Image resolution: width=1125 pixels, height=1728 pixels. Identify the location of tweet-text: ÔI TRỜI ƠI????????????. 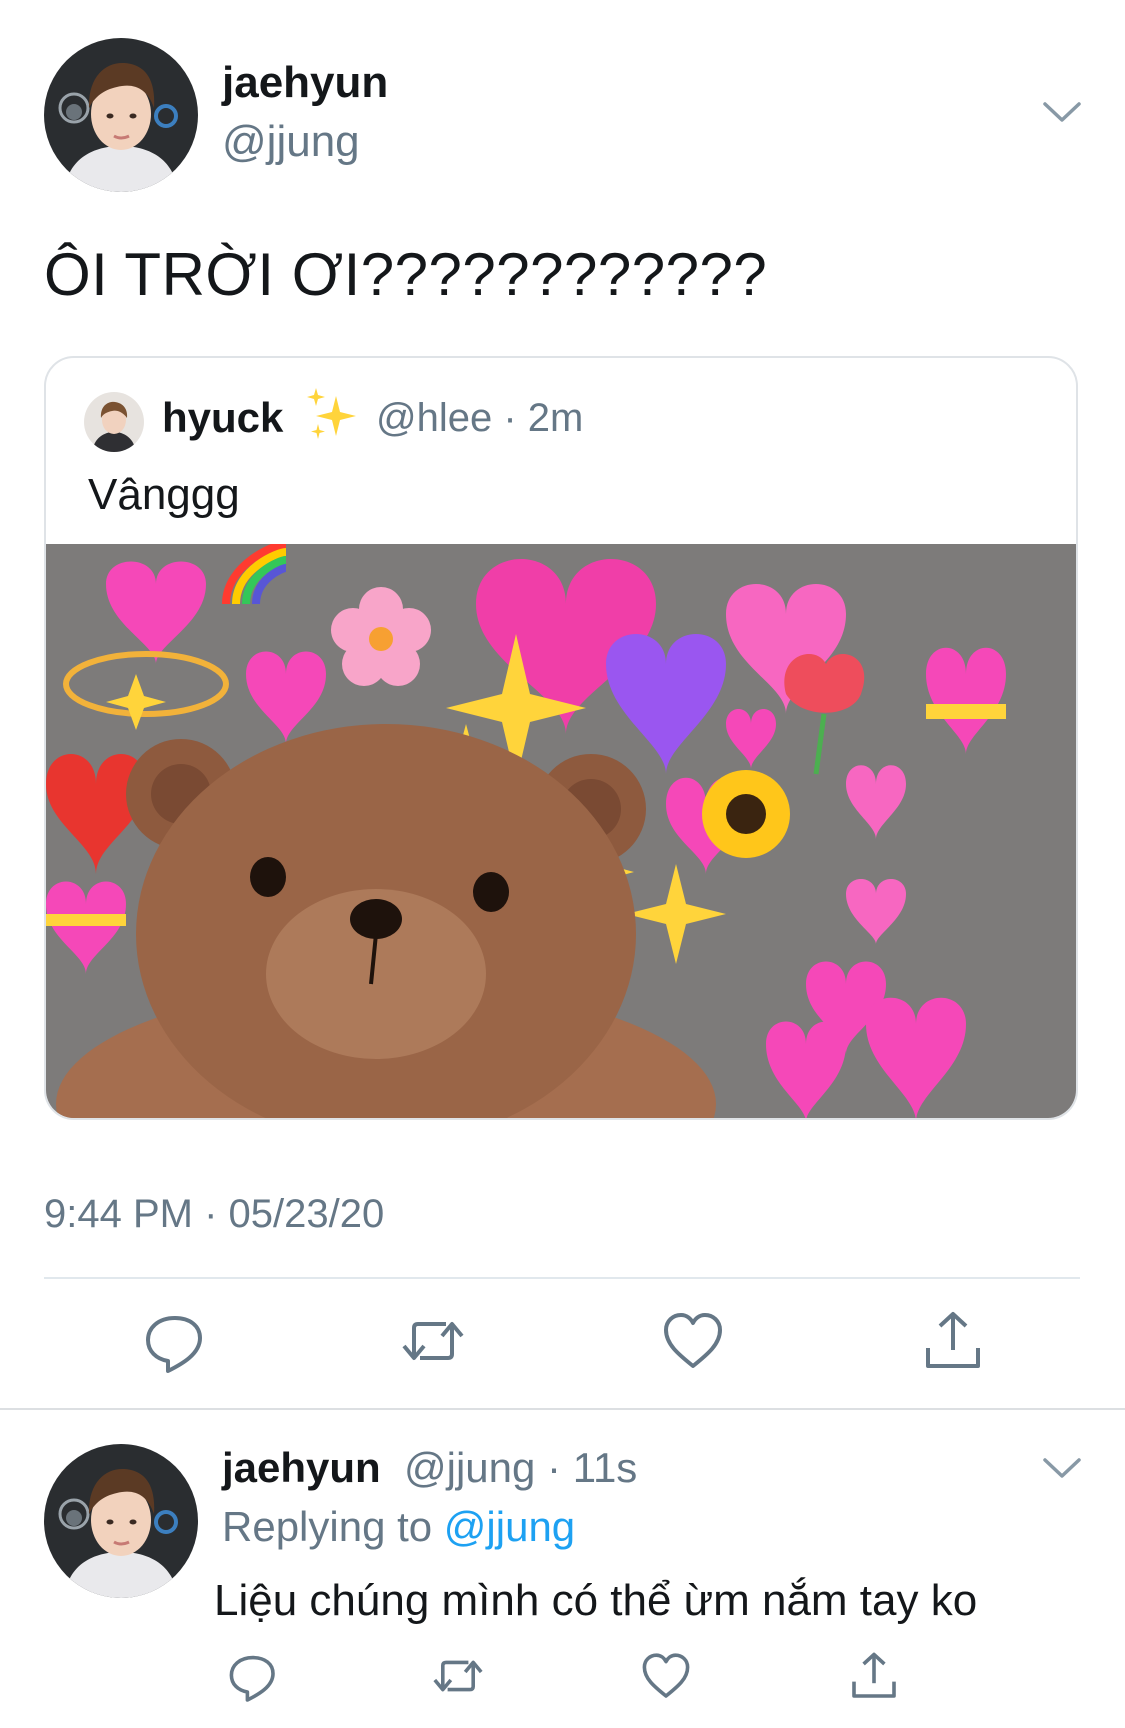
(406, 274).